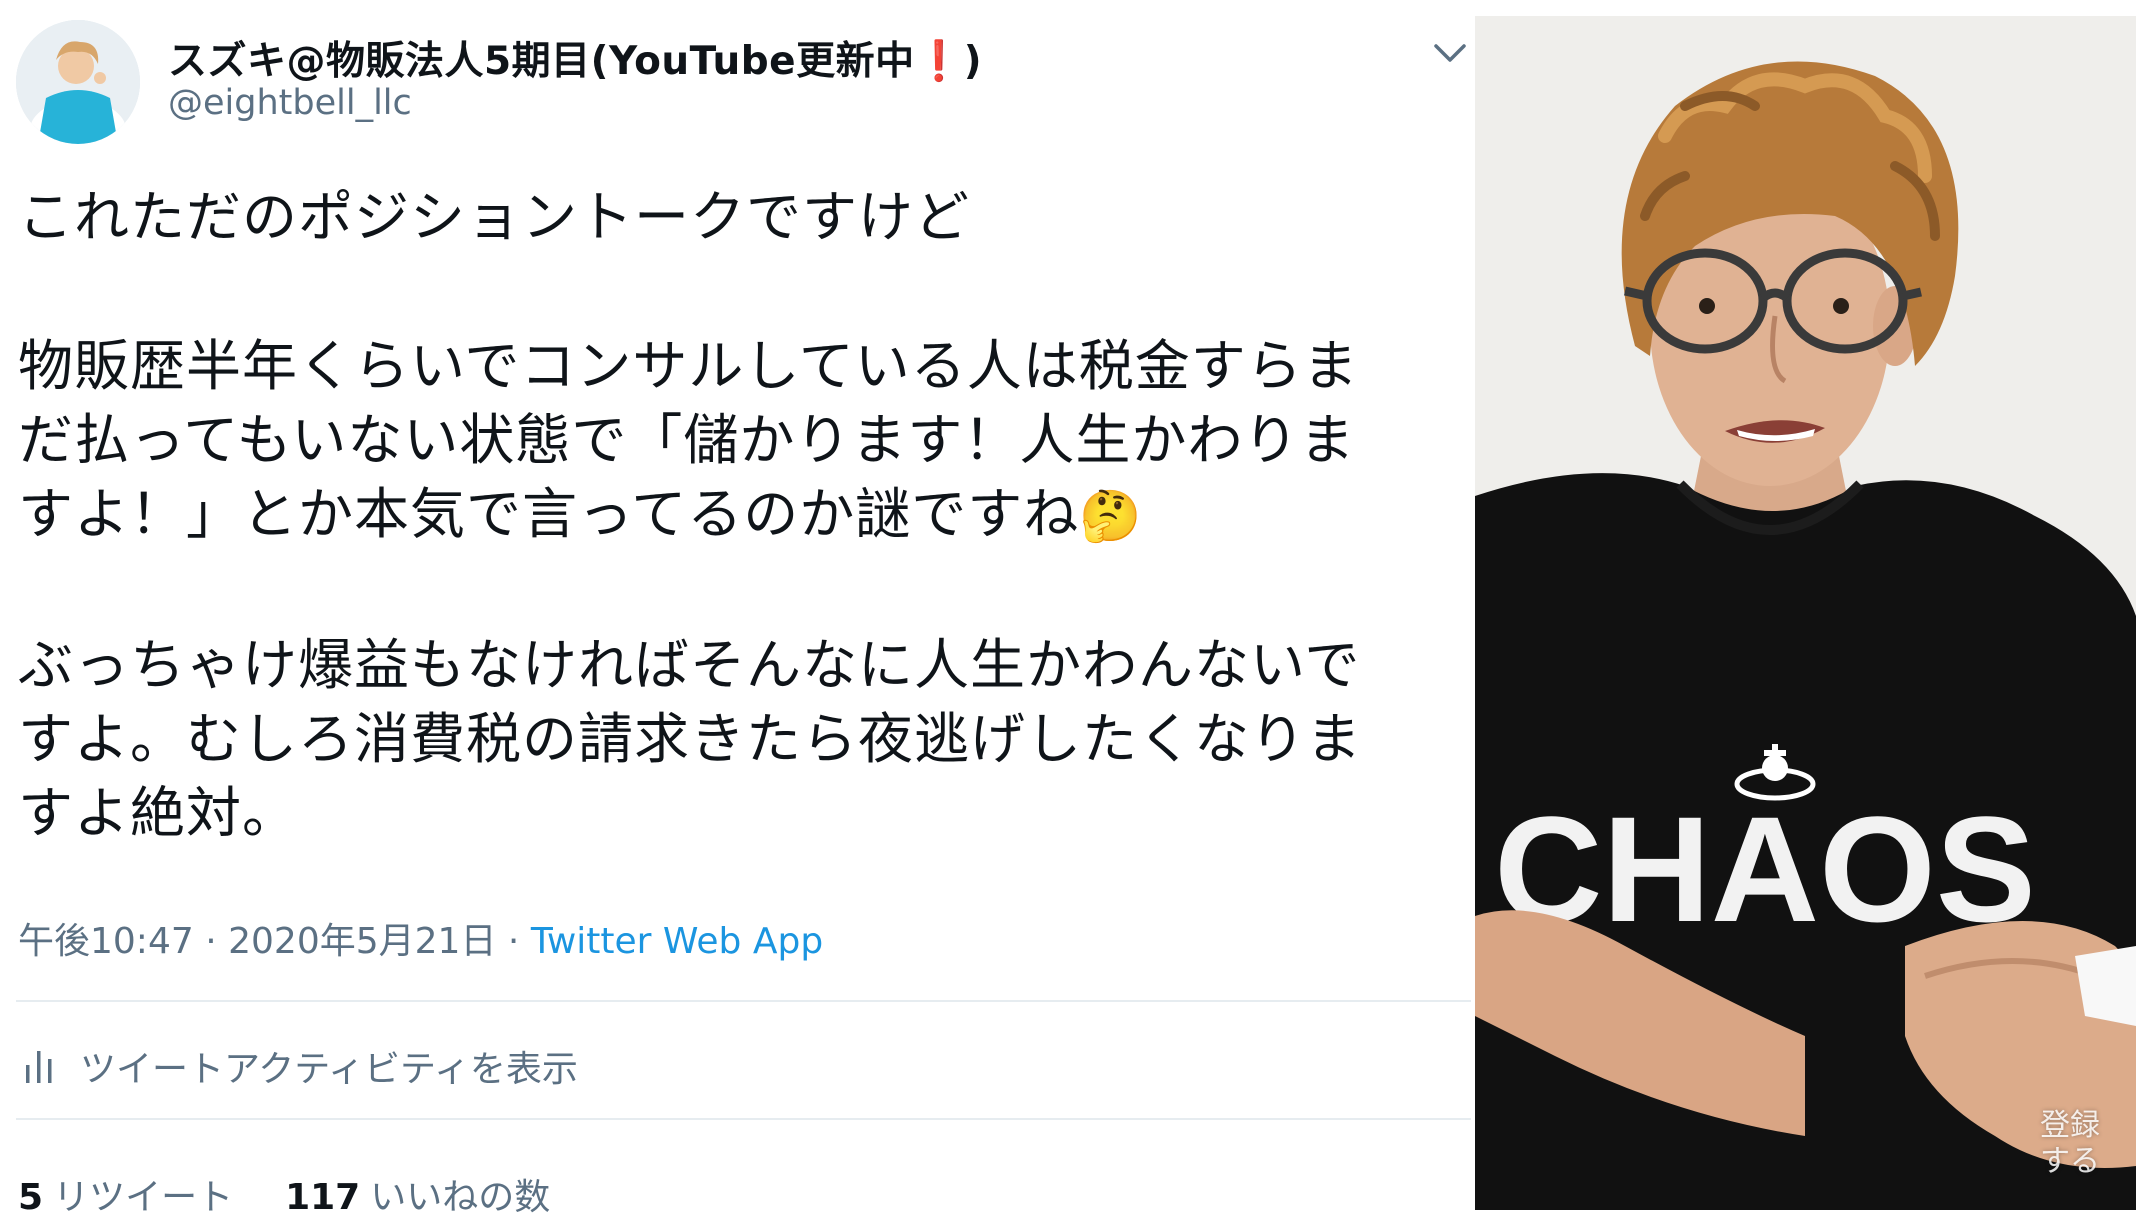 The height and width of the screenshot is (1220, 2136). Describe the element at coordinates (687, 440) in the screenshot. I see `tweet-text-line: だ払ってもいない状態で「儲かります！人生かわりま` at that location.